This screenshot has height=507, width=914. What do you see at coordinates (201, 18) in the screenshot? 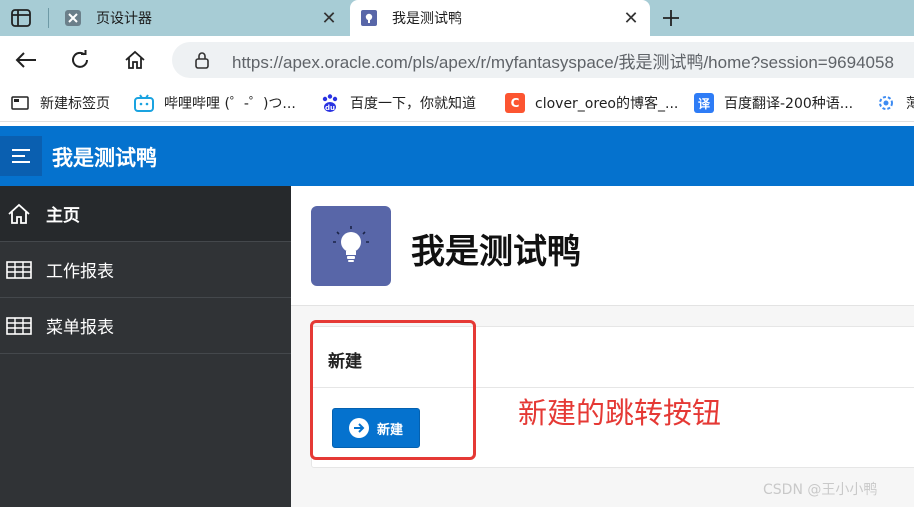
I see `tab-page-designer: 页设计器 ✕` at bounding box center [201, 18].